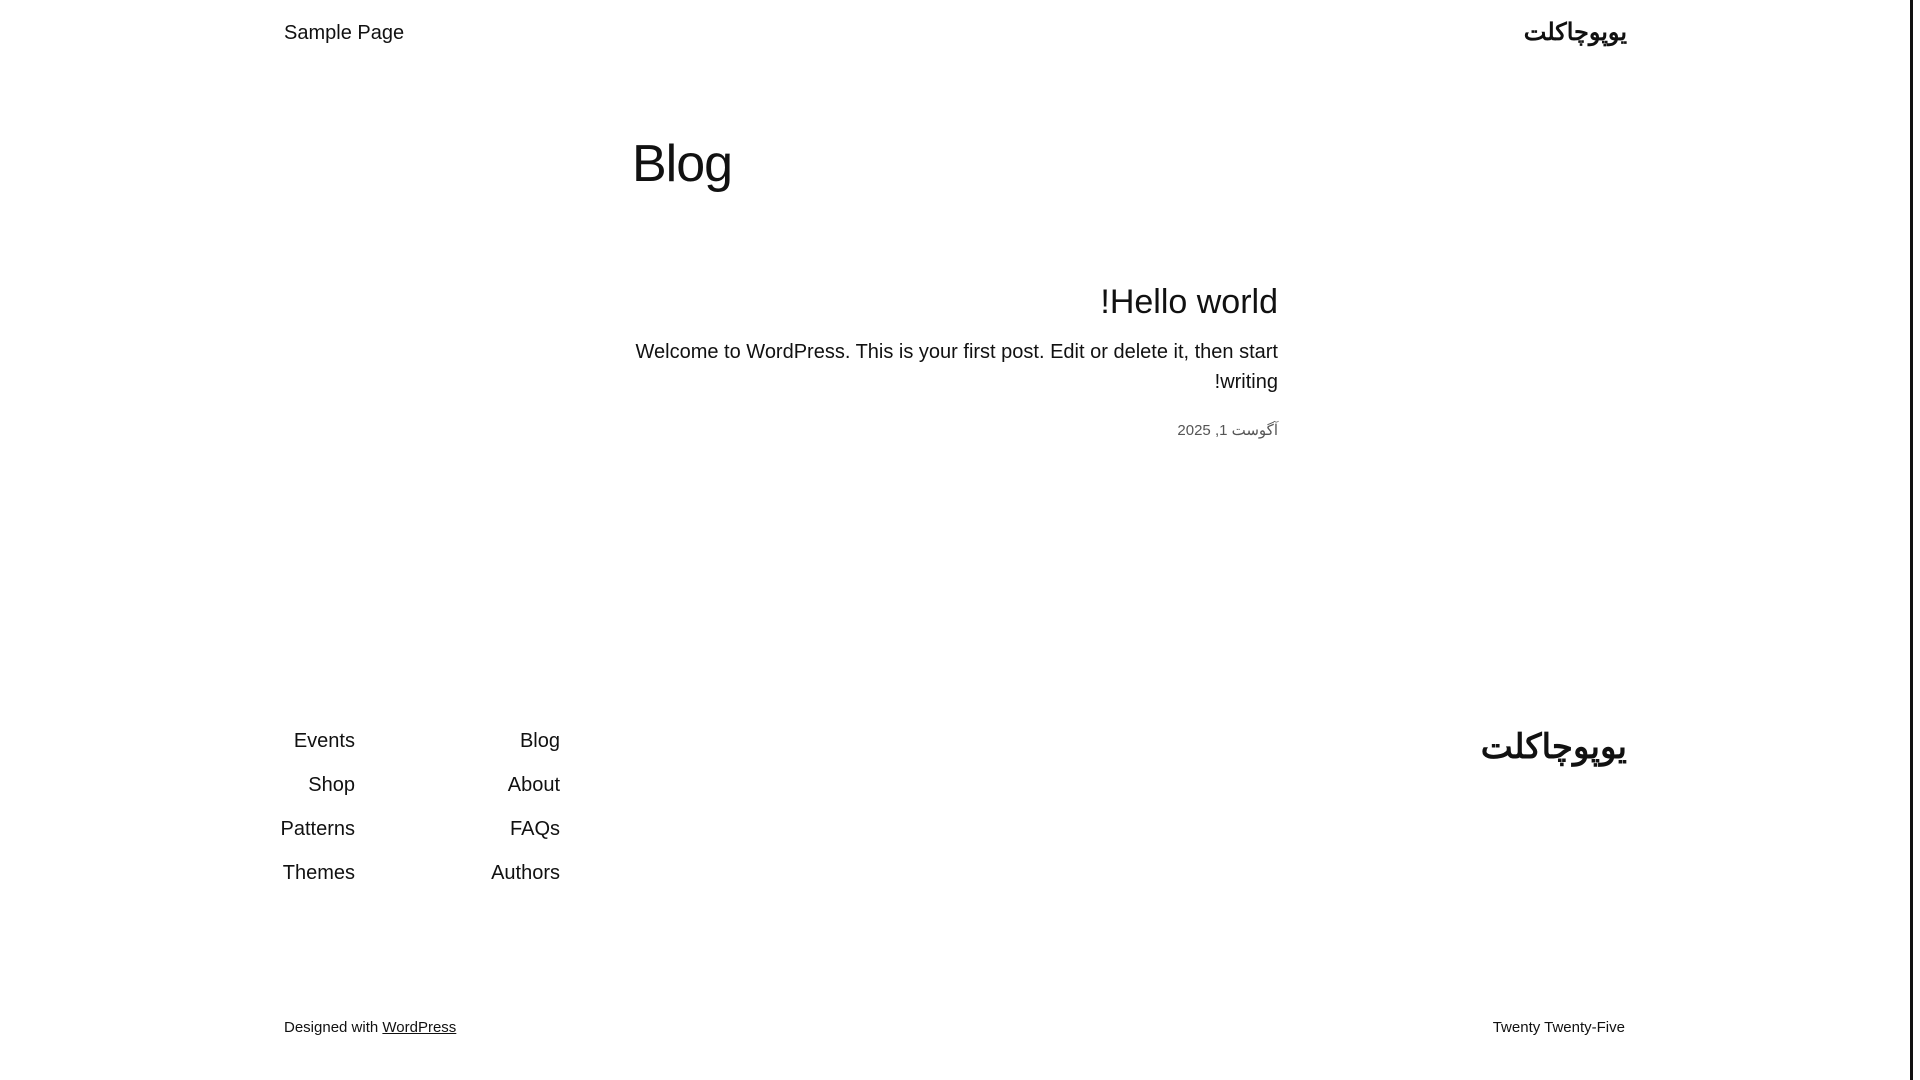  What do you see at coordinates (480, 751) in the screenshot?
I see `footer-link-blog: Blog` at bounding box center [480, 751].